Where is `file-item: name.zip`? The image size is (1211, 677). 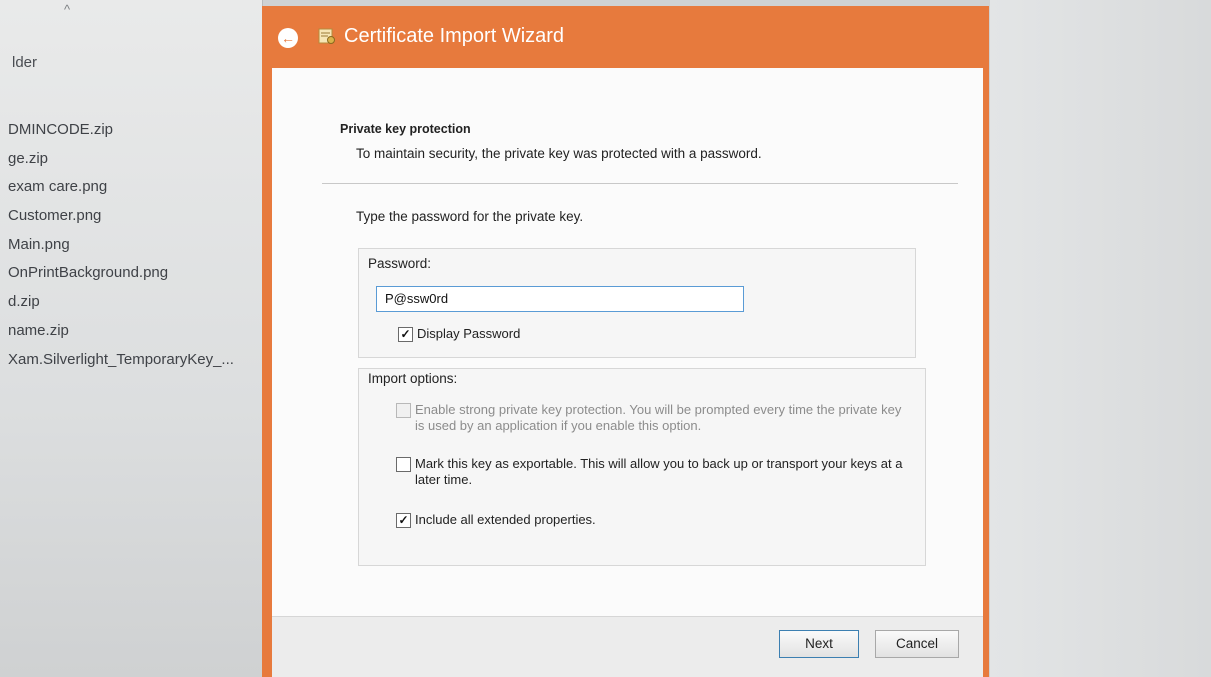 file-item: name.zip is located at coordinates (117, 331).